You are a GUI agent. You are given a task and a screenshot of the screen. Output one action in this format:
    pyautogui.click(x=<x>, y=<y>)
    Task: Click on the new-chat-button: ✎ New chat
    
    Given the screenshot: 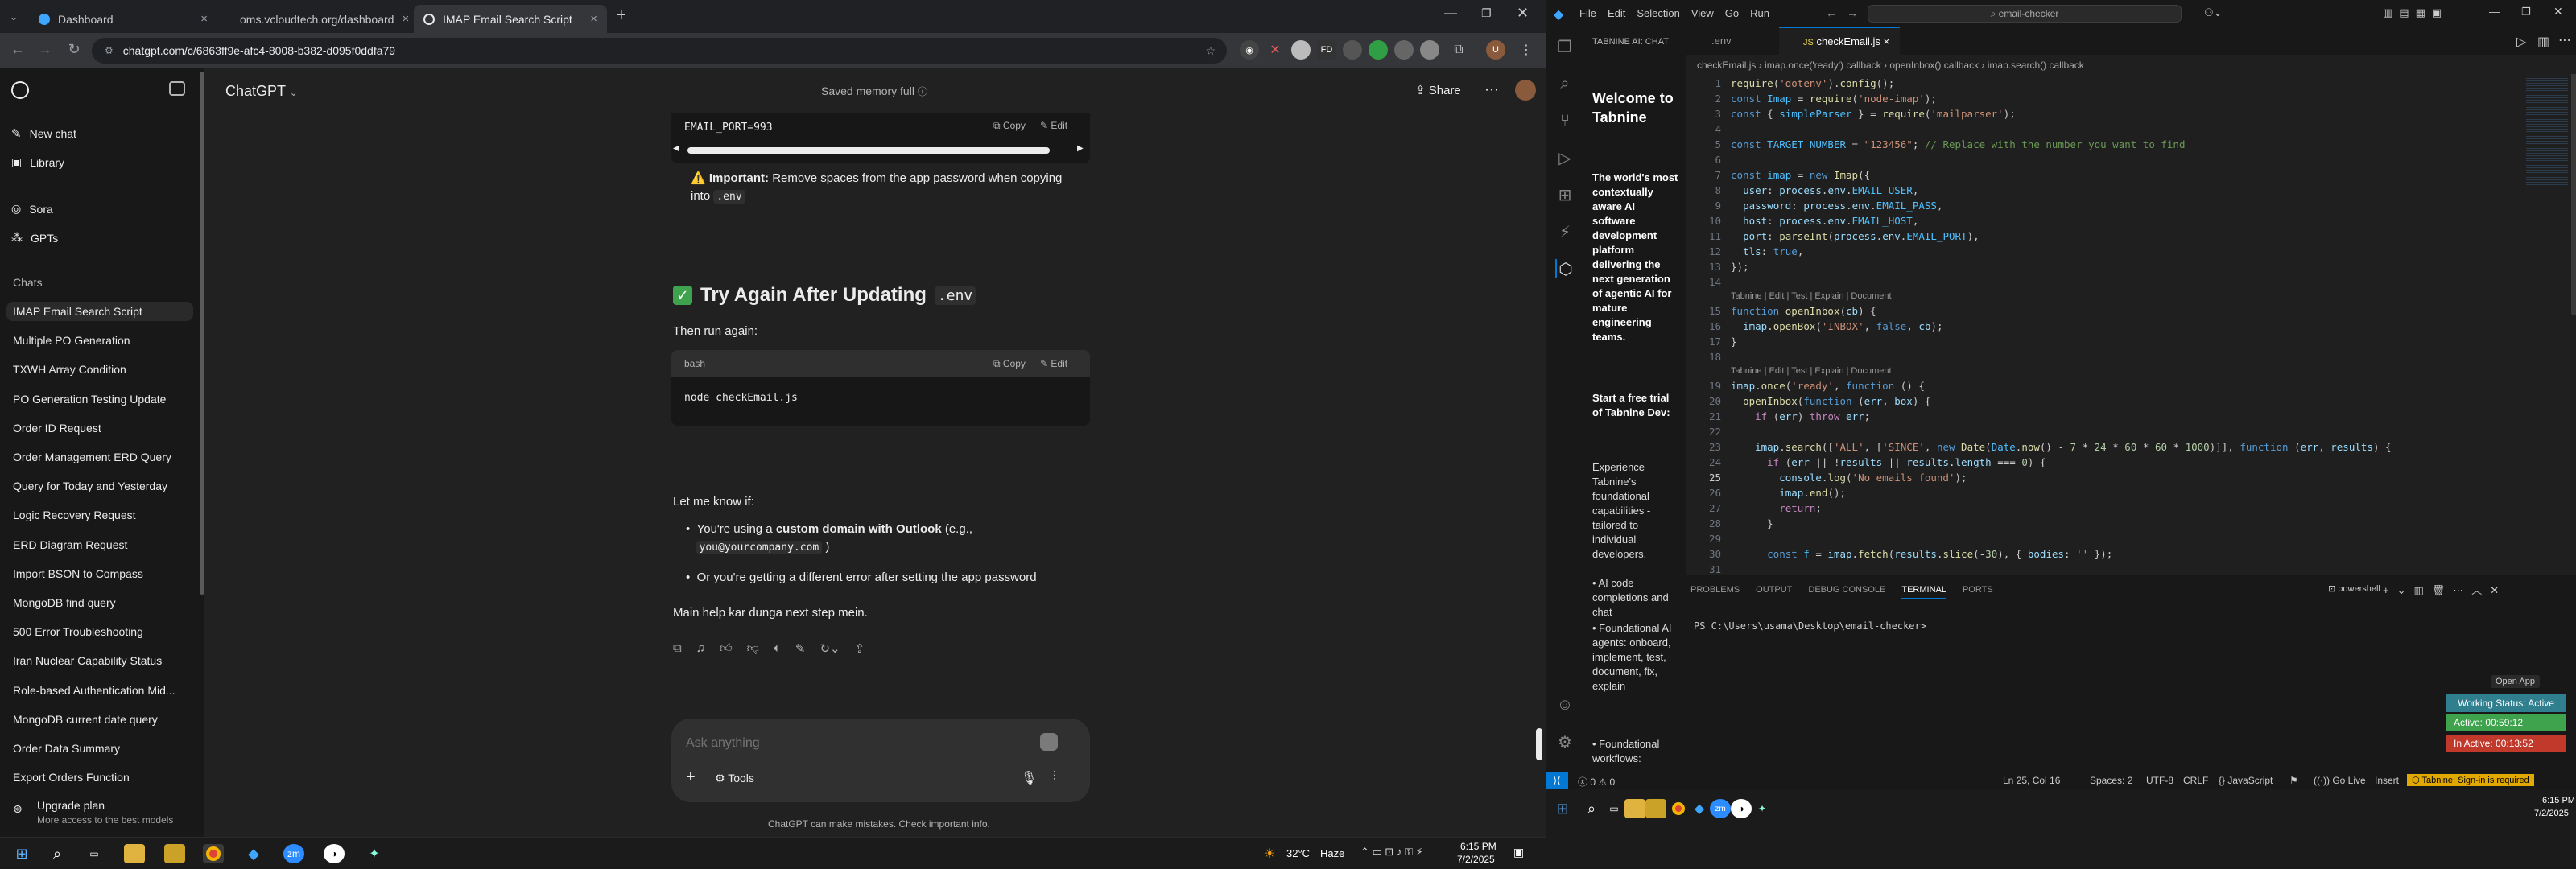 What is the action you would take?
    pyautogui.click(x=43, y=133)
    